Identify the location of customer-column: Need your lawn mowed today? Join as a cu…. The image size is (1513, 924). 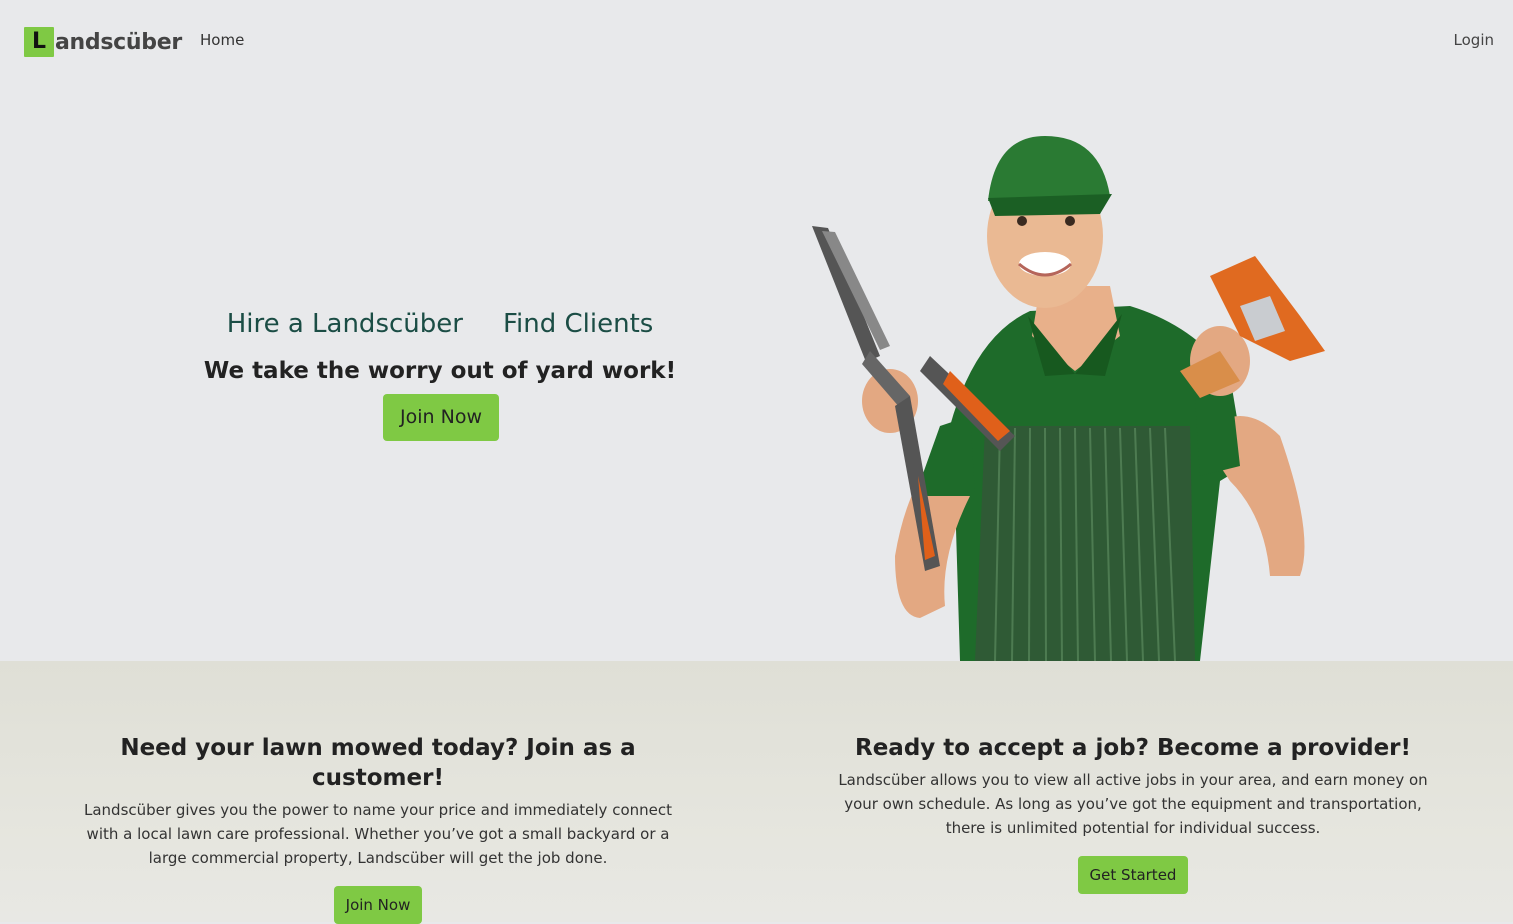
(378, 828).